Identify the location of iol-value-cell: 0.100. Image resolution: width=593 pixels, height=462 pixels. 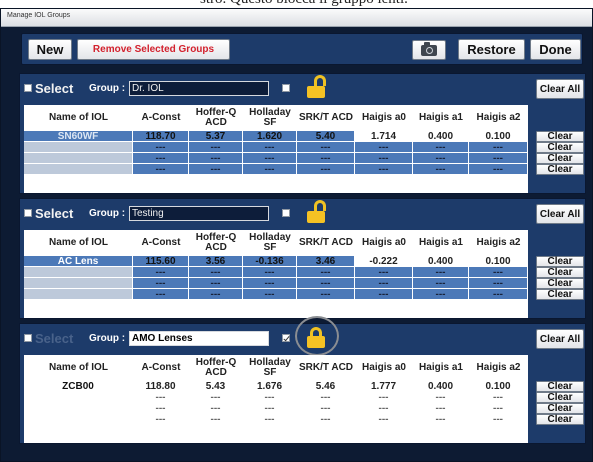
(498, 261).